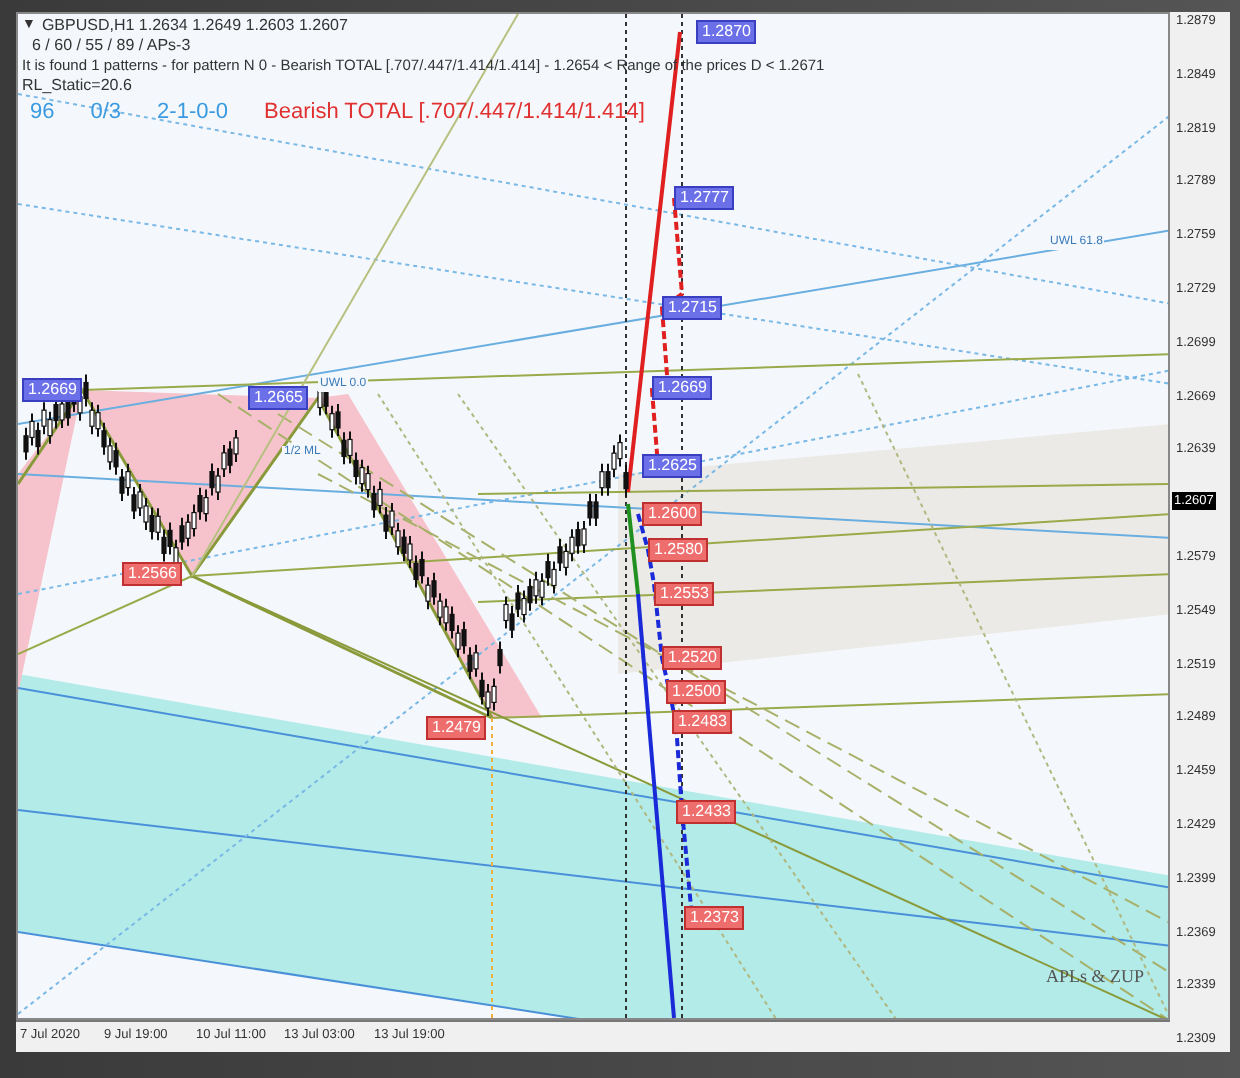 This screenshot has width=1240, height=1078. What do you see at coordinates (278, 398) in the screenshot?
I see `price-label: 1.2665` at bounding box center [278, 398].